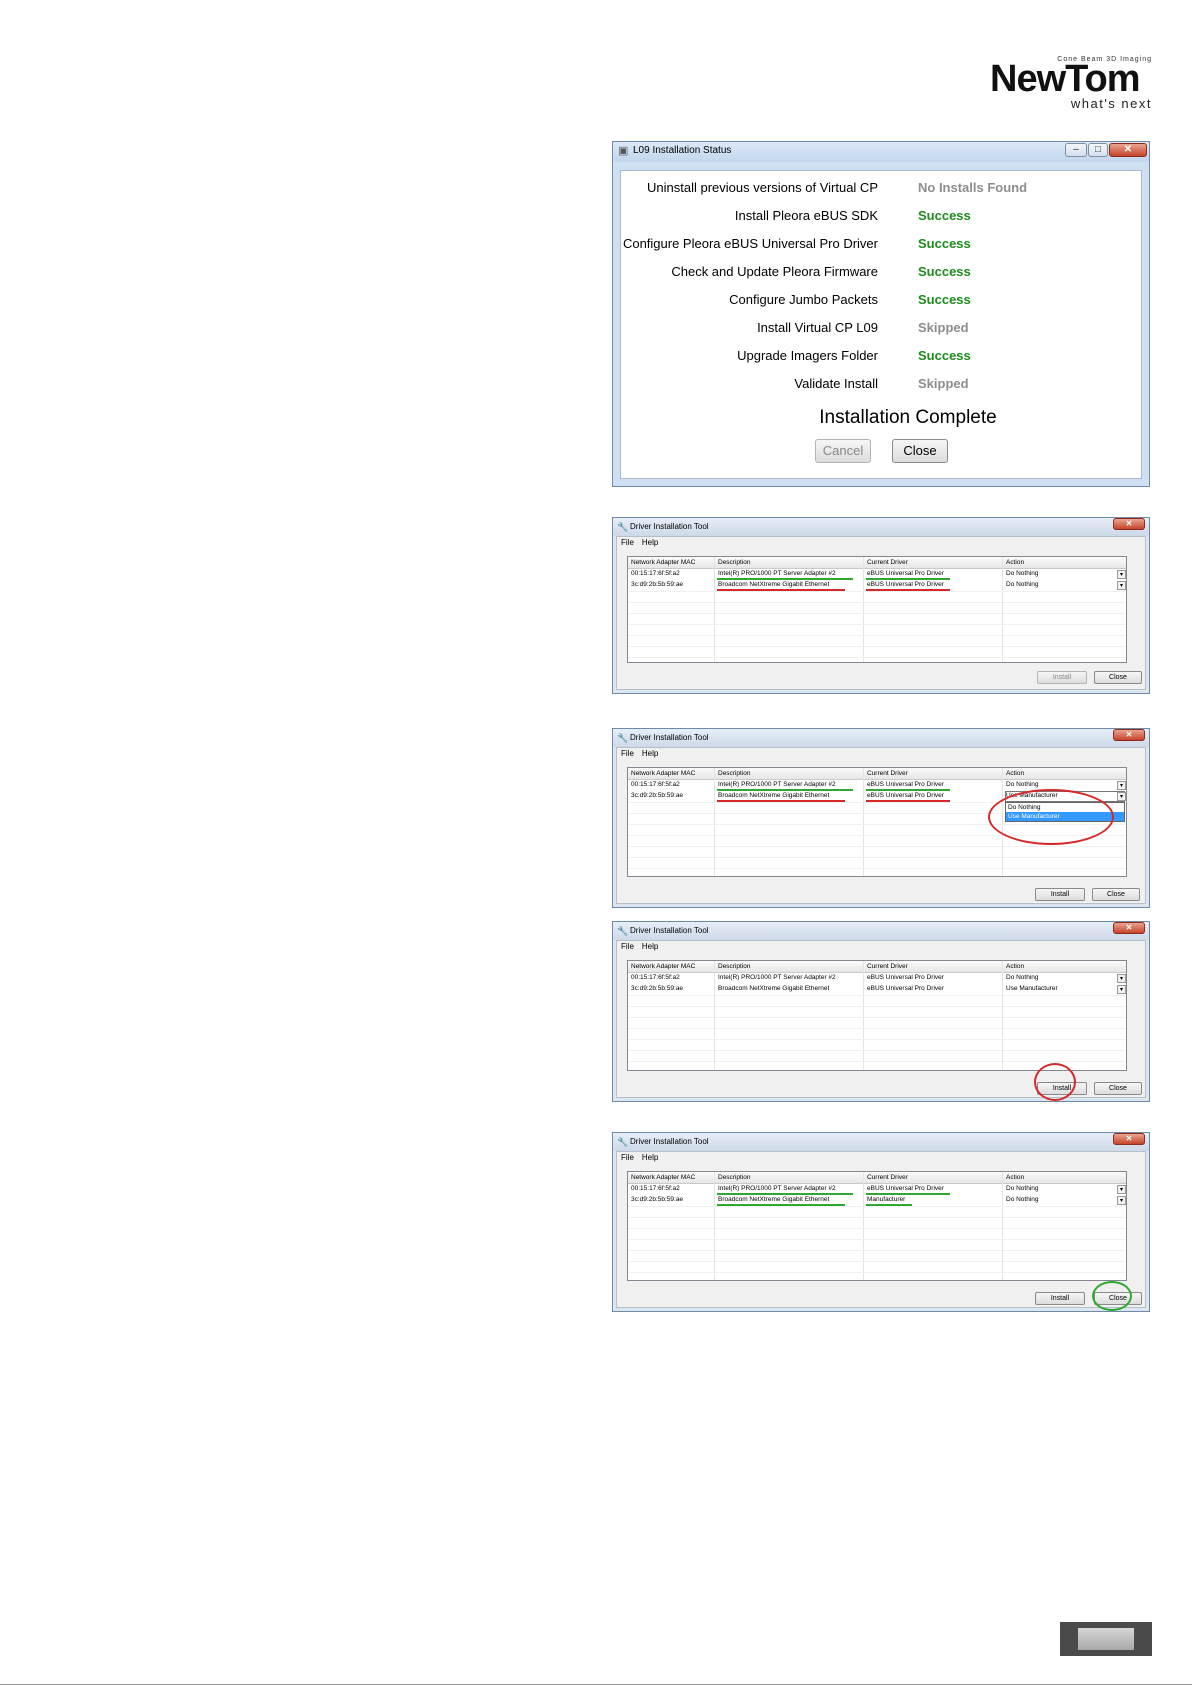 The width and height of the screenshot is (1192, 1685). Describe the element at coordinates (1076, 150) in the screenshot. I see `minimize-button: –` at that location.